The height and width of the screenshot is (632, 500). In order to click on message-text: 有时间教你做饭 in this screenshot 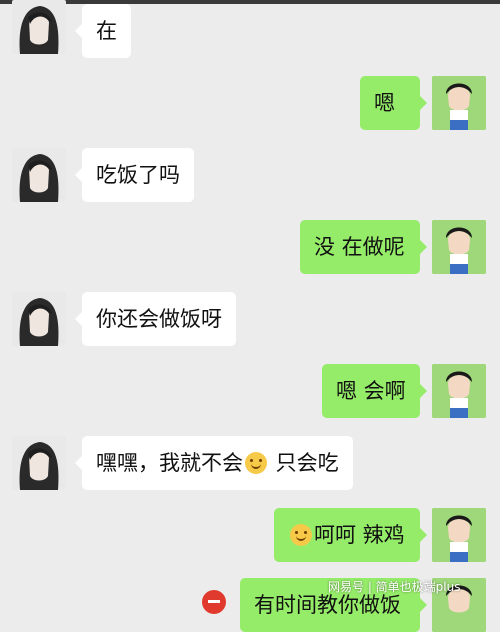, I will do `click(327, 605)`.